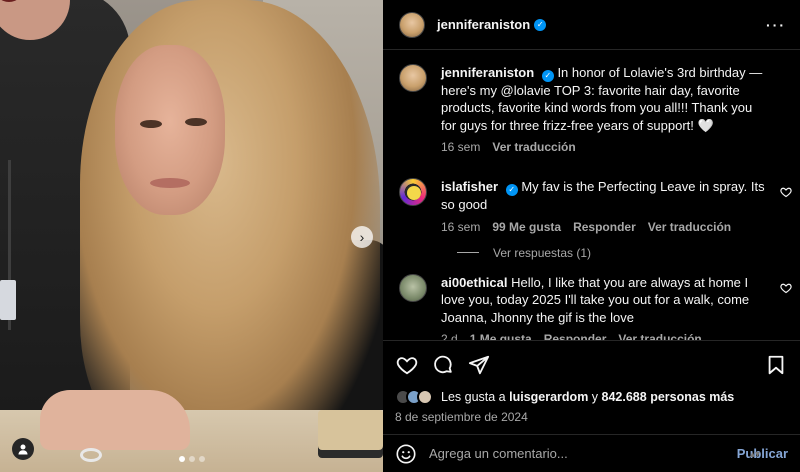  I want to click on comment-button, so click(443, 365).